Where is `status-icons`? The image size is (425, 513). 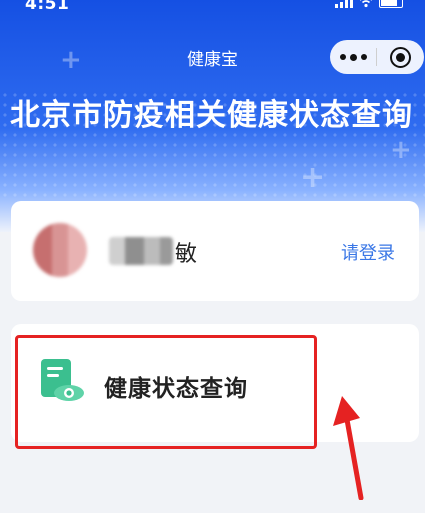
status-icons is located at coordinates (369, 4).